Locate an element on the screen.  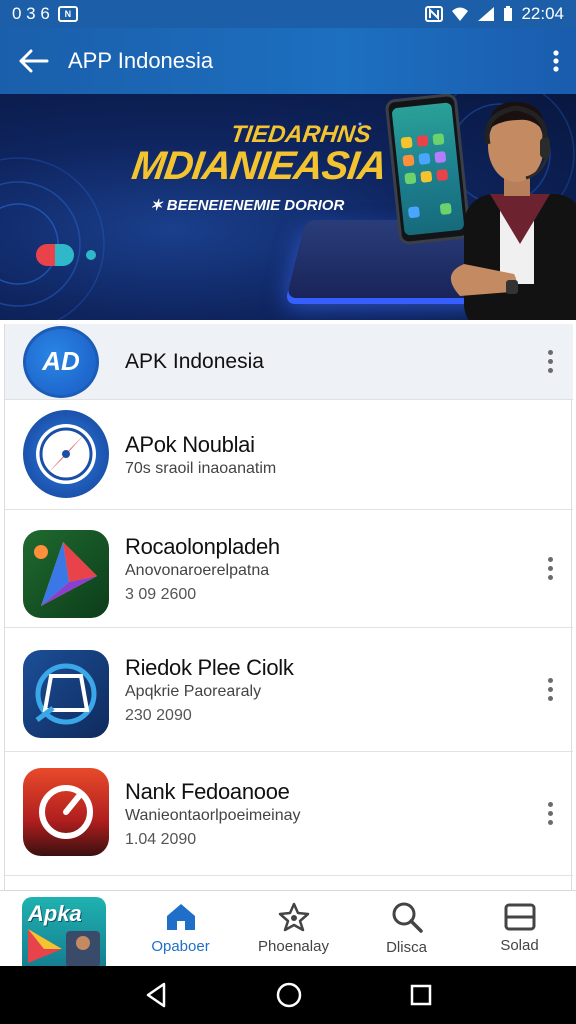
frame-icon is located at coordinates (66, 694).